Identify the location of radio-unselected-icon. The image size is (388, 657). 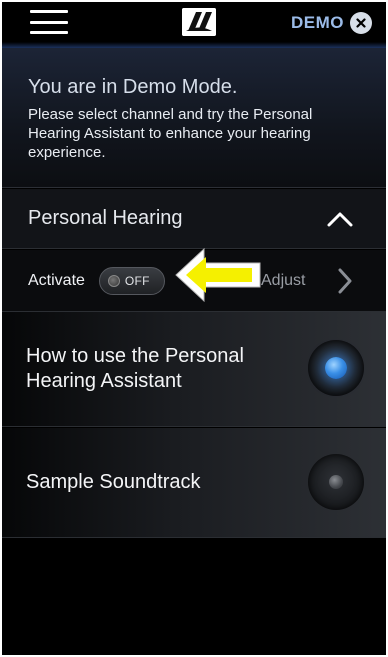
(336, 482).